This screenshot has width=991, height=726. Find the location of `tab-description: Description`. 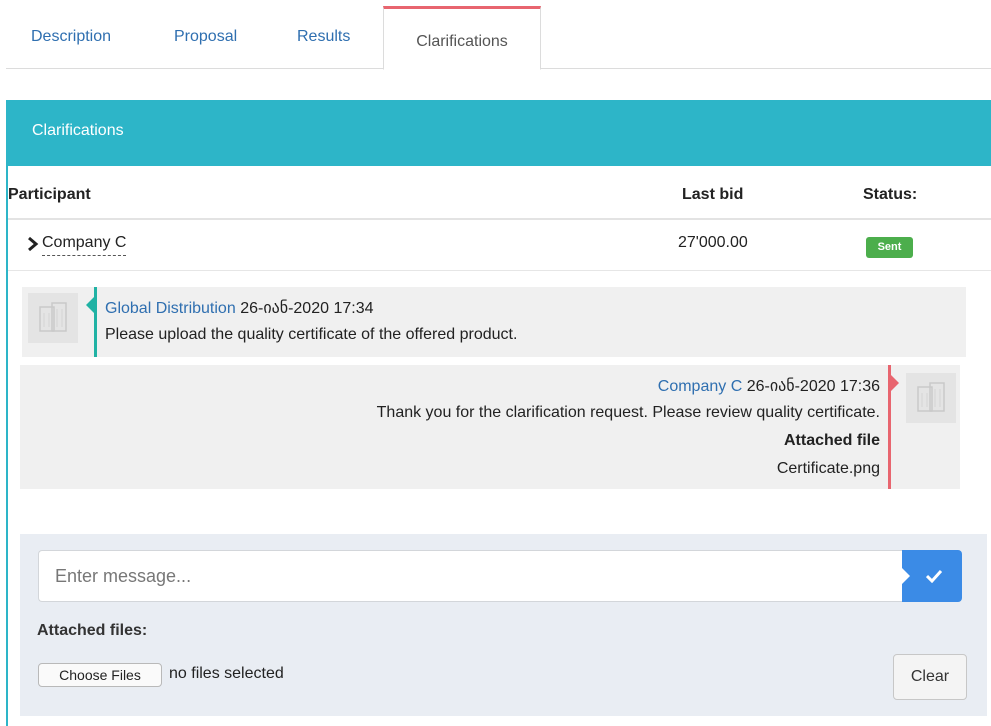

tab-description: Description is located at coordinates (71, 37).